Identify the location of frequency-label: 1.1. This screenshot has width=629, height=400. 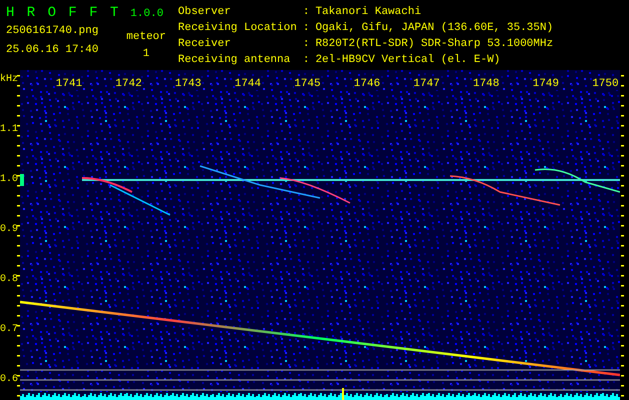
(9, 130).